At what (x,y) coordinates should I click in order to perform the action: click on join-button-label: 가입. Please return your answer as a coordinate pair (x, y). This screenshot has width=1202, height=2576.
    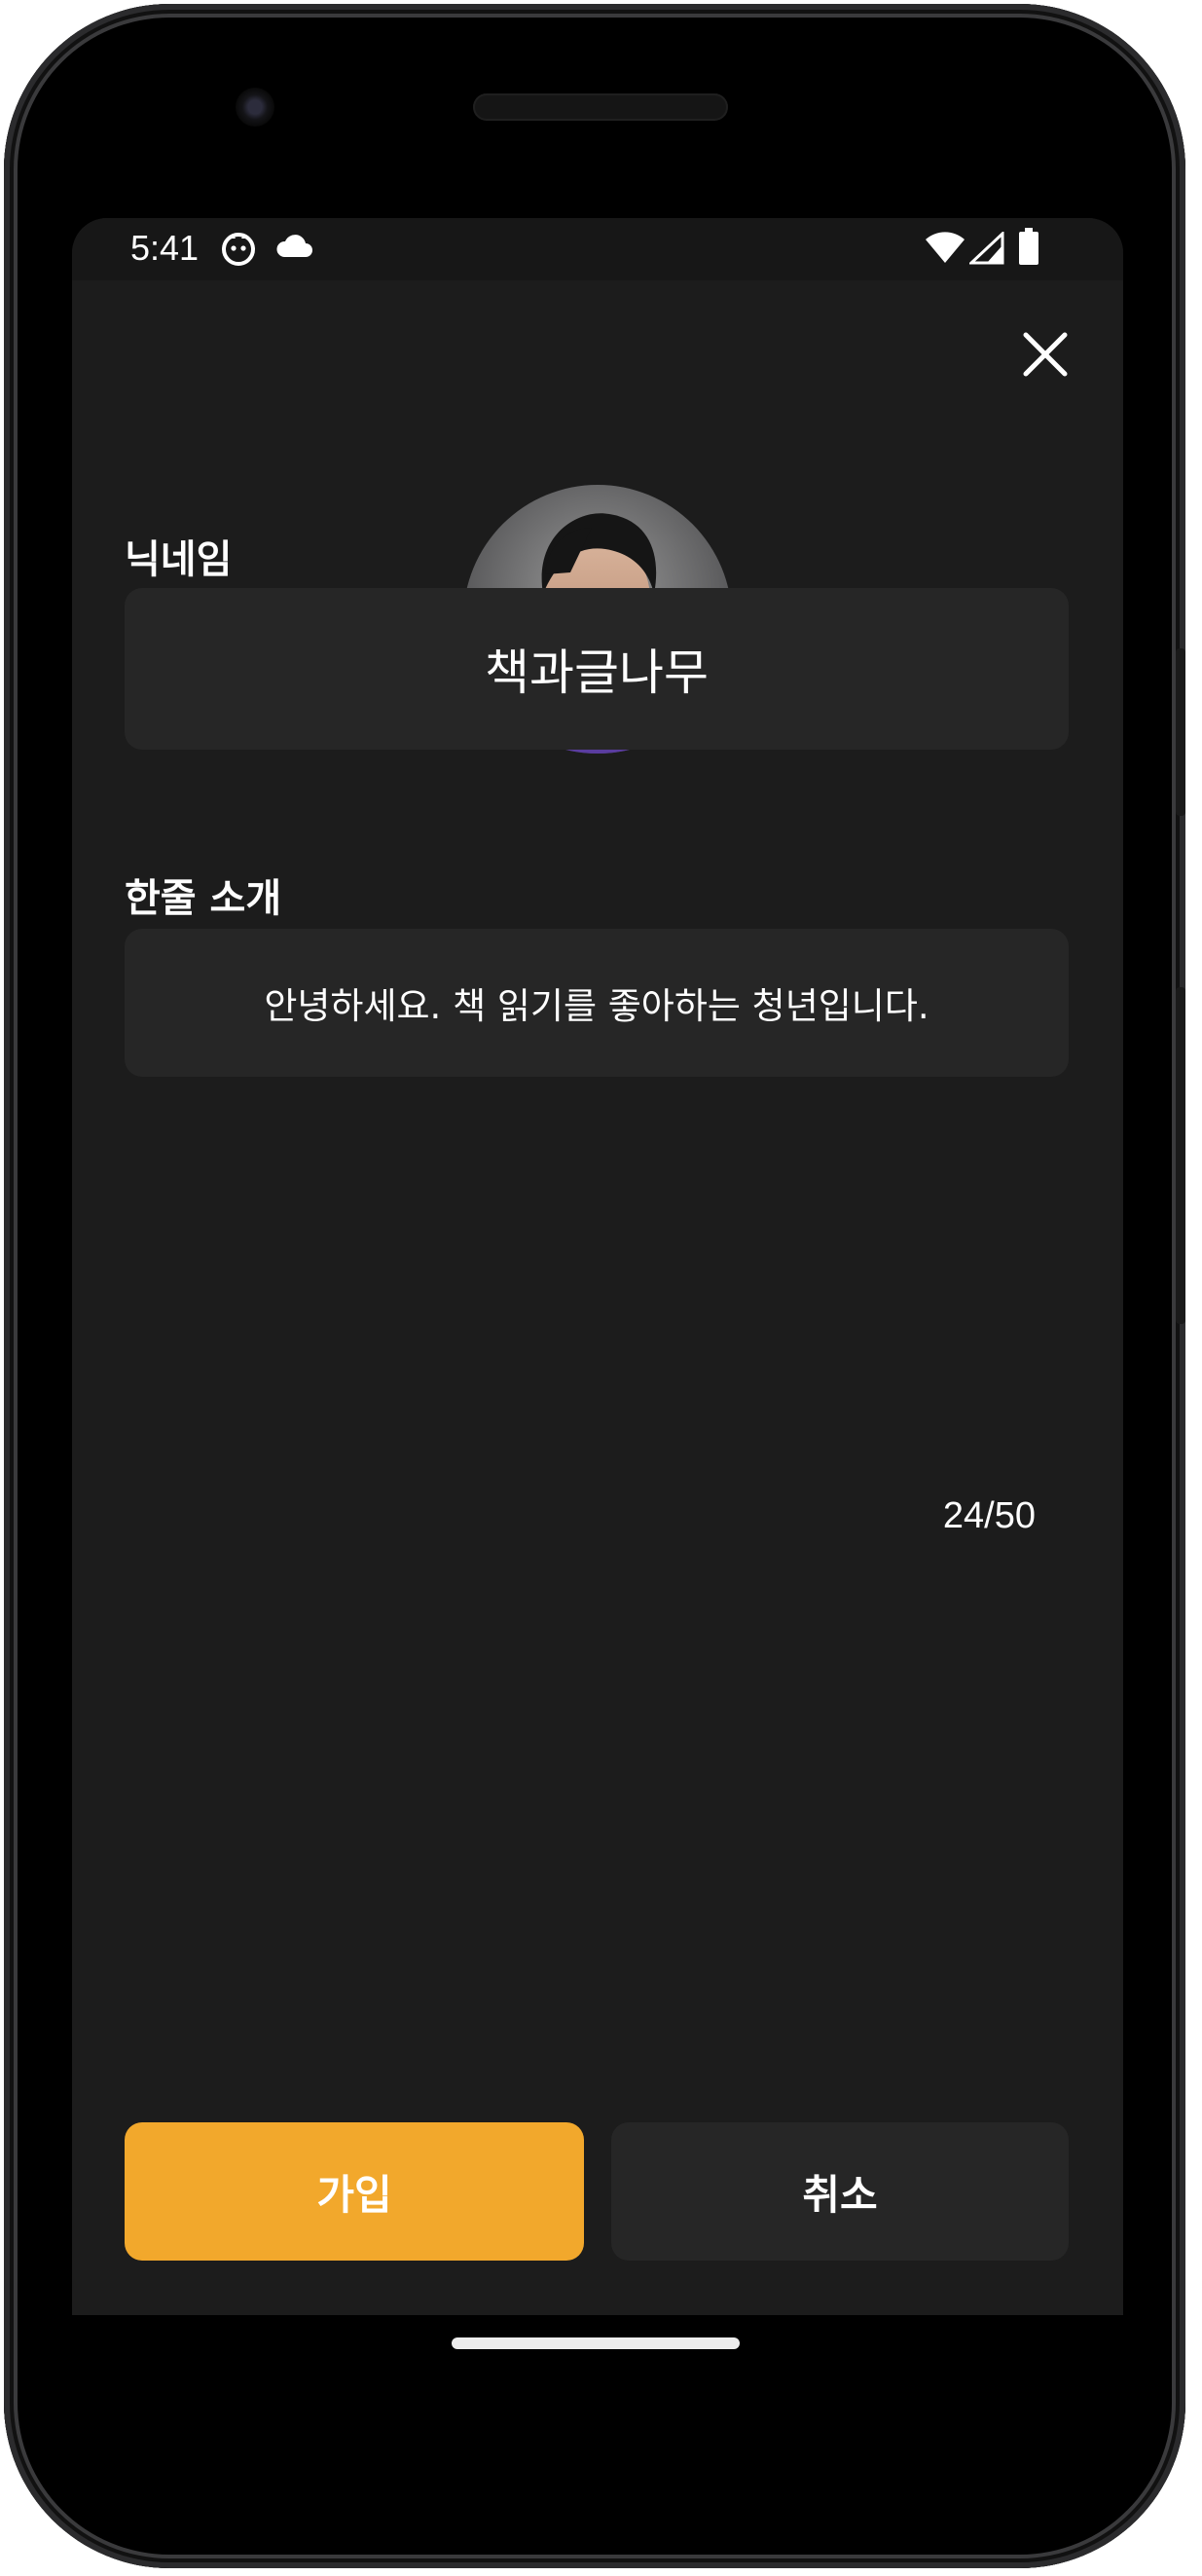
    Looking at the image, I should click on (354, 2194).